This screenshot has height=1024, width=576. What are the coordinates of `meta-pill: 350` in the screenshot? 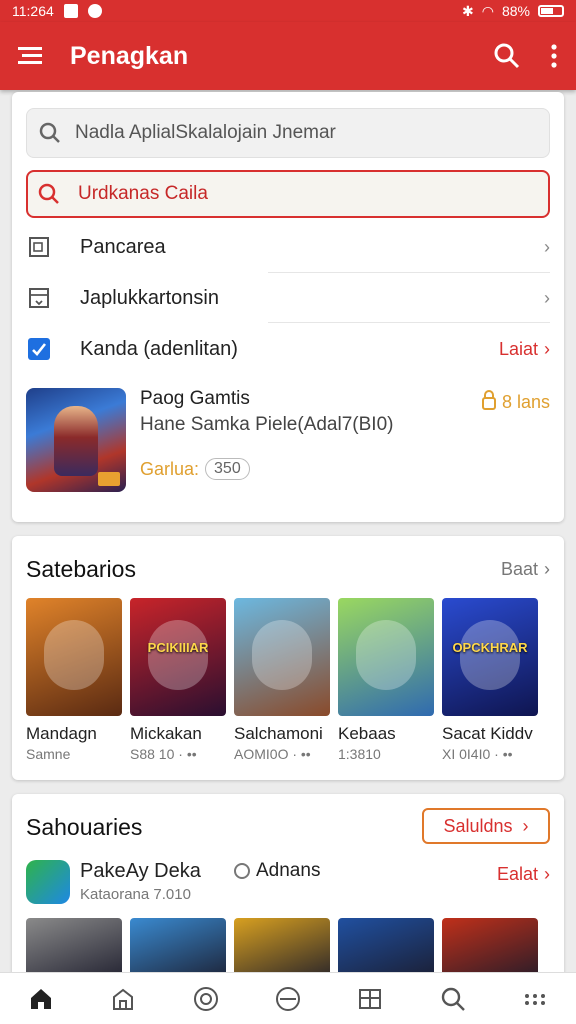 It's located at (227, 469).